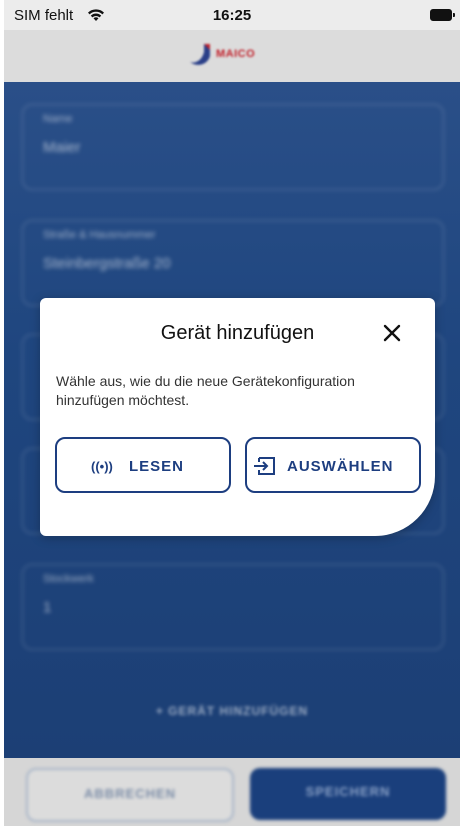 This screenshot has width=464, height=826. I want to click on cancel-button: ABBRECHEN, so click(130, 795).